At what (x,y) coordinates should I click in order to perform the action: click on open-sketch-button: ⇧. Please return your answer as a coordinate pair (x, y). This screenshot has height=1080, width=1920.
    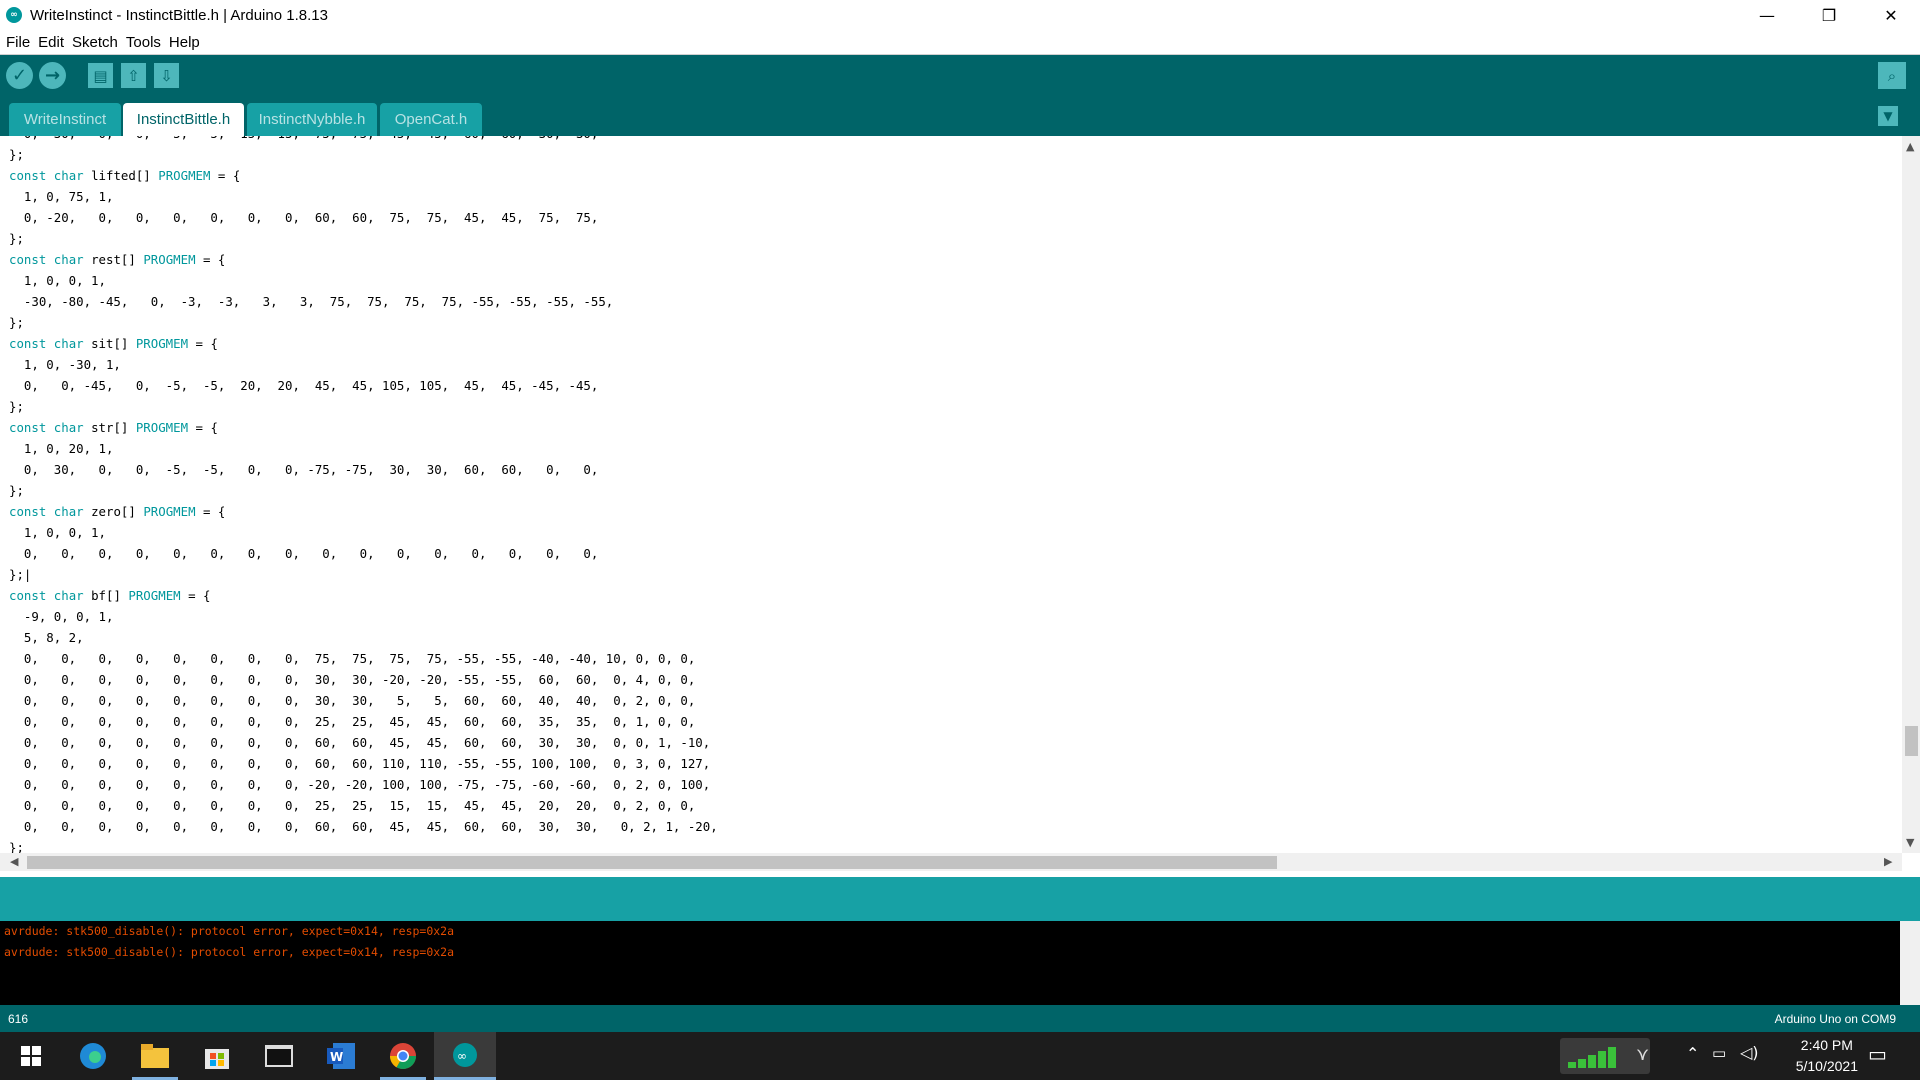
    Looking at the image, I should click on (133, 75).